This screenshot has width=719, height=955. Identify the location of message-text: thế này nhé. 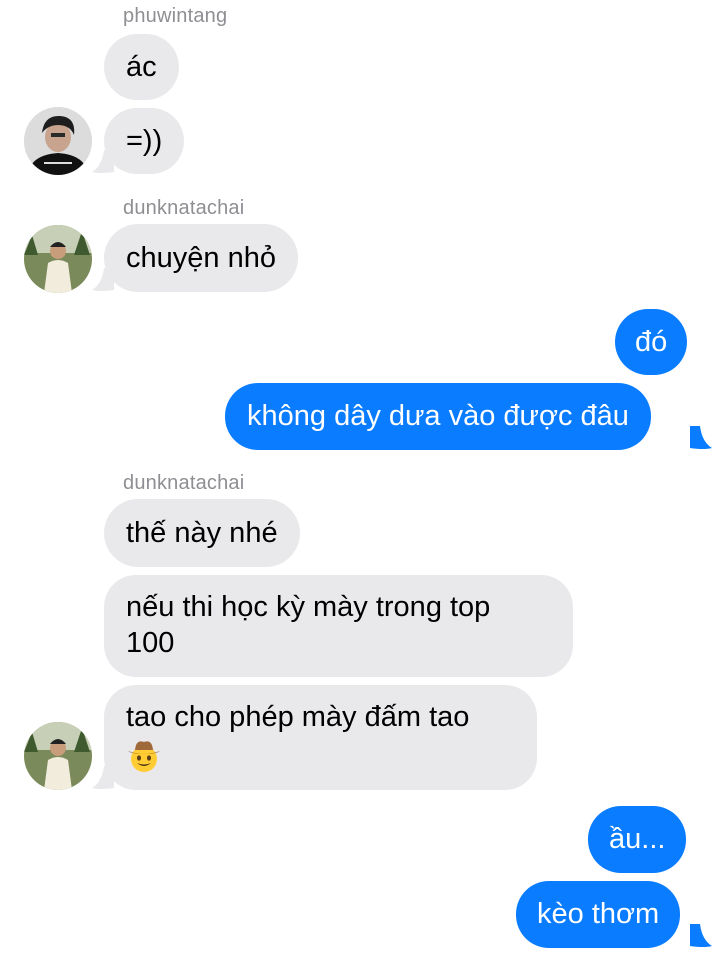
(202, 533).